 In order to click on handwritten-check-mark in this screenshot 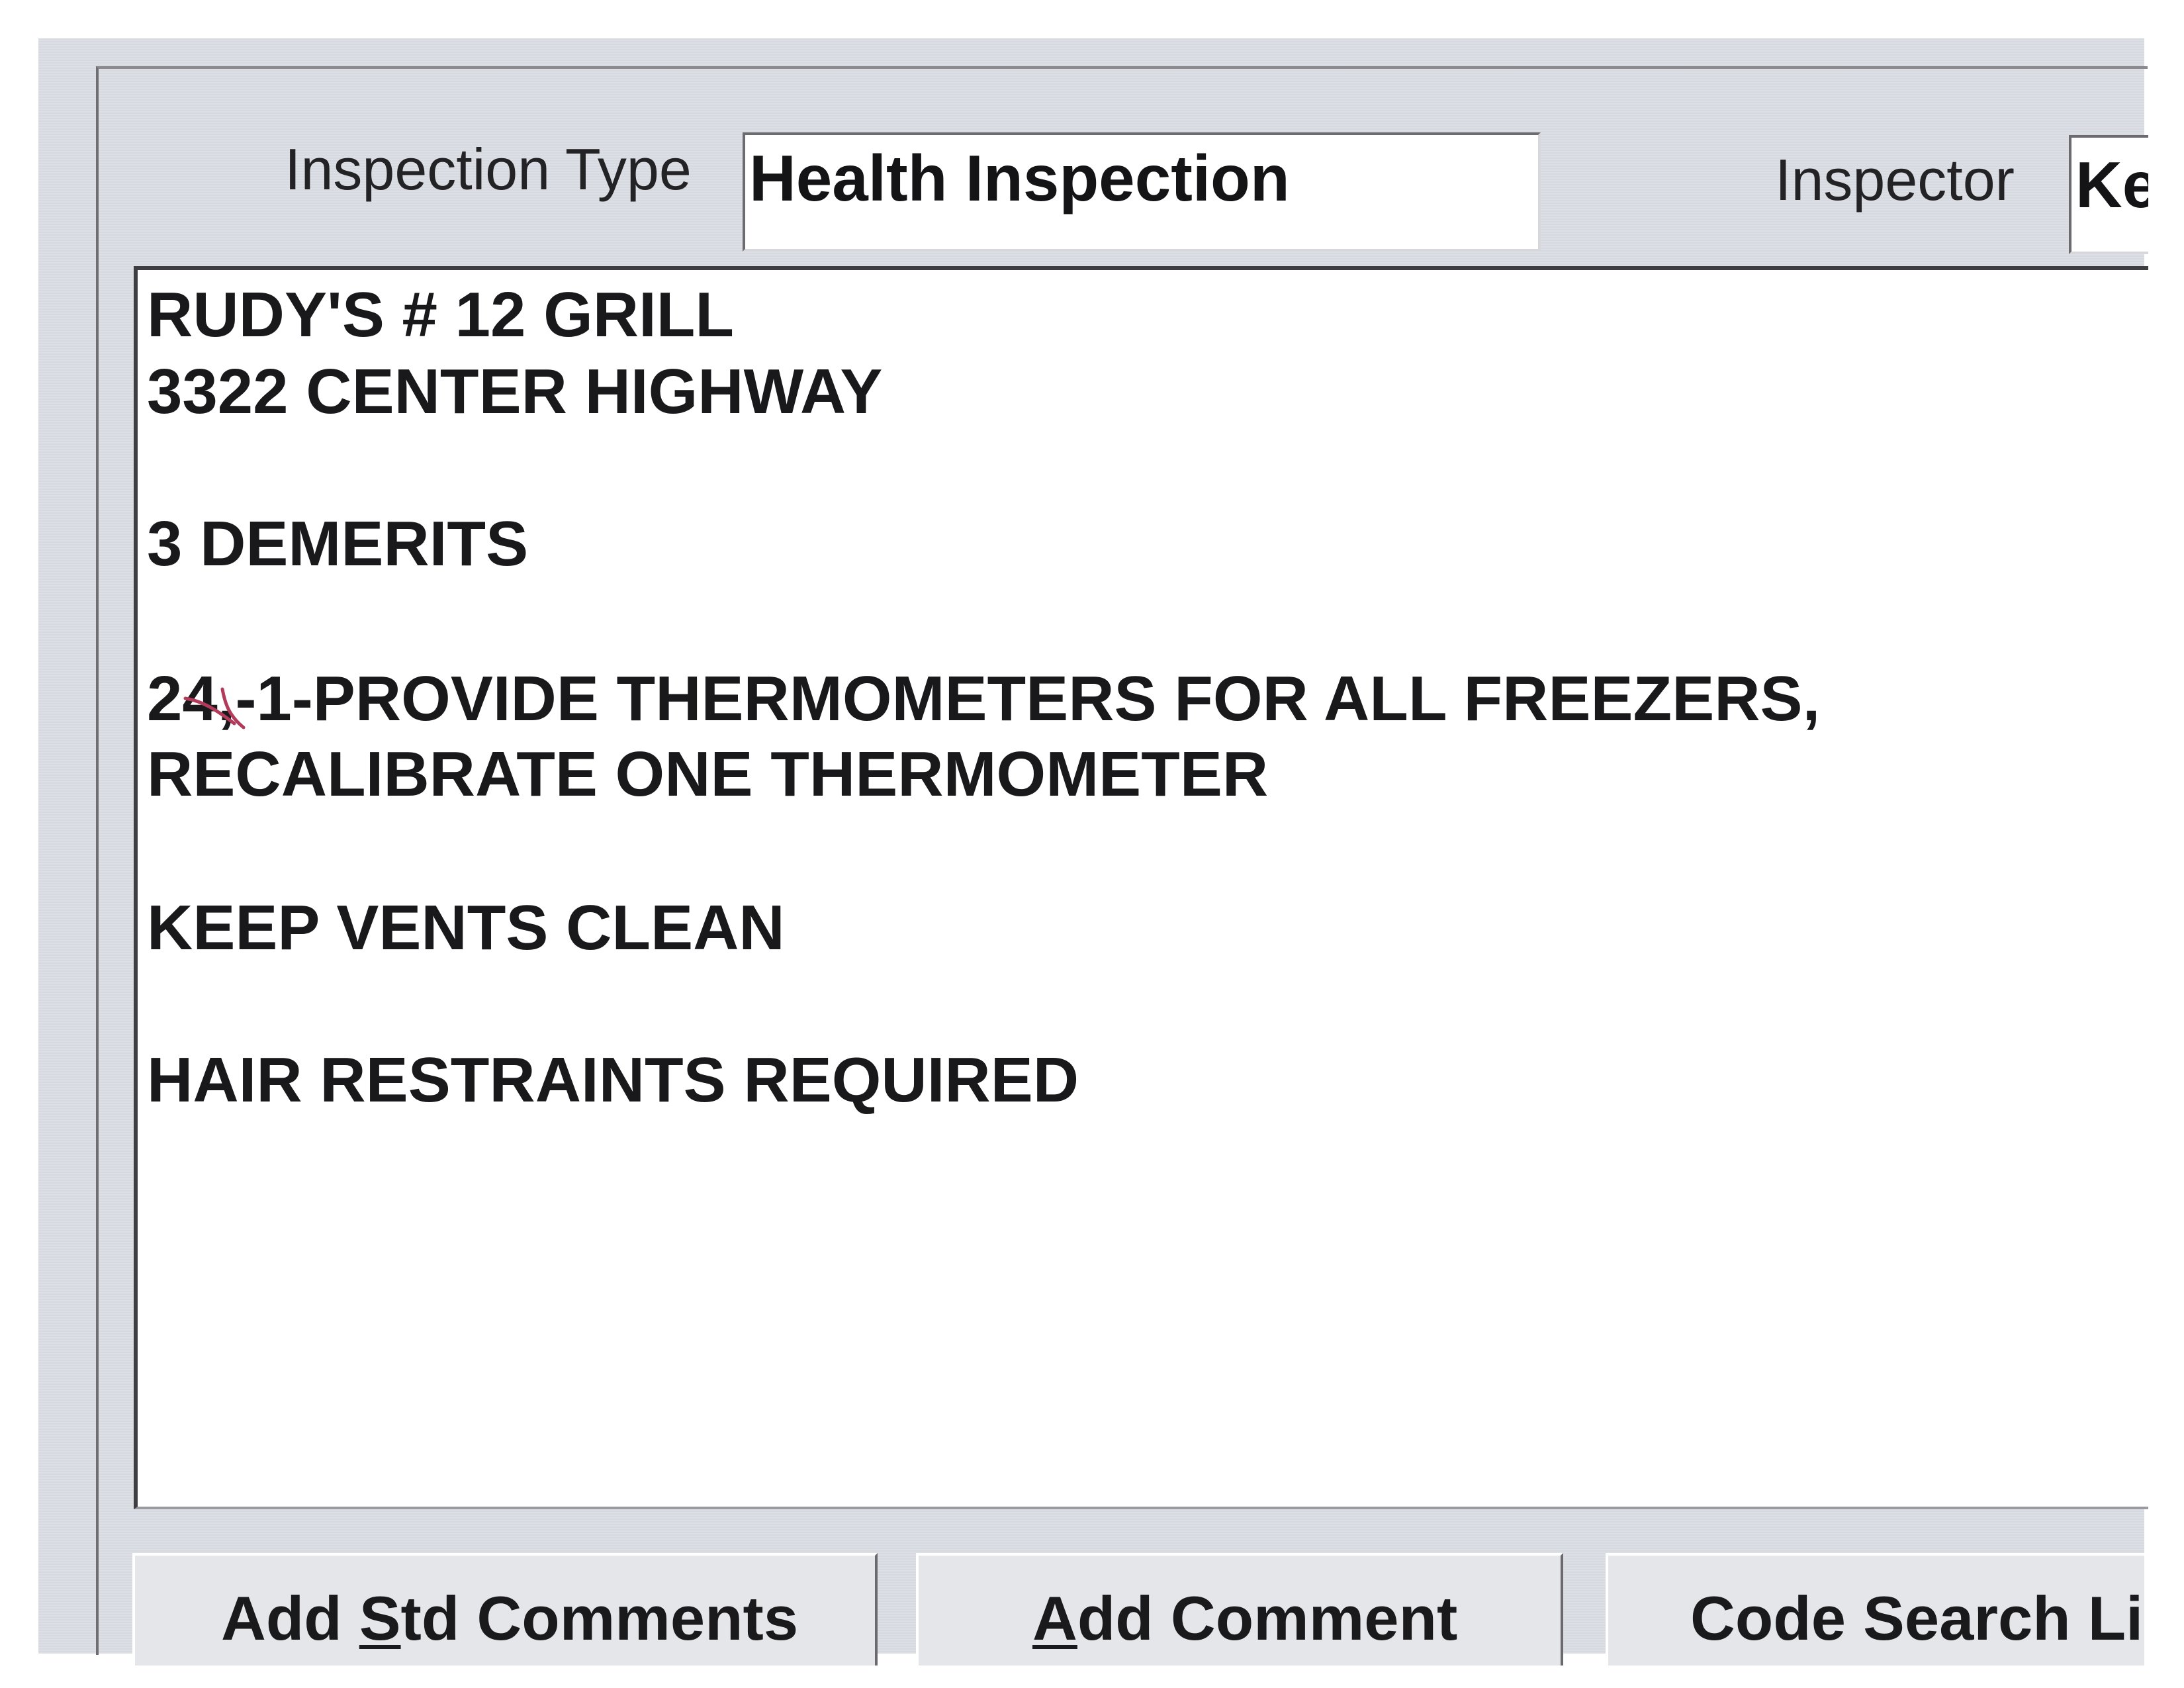, I will do `click(214, 708)`.